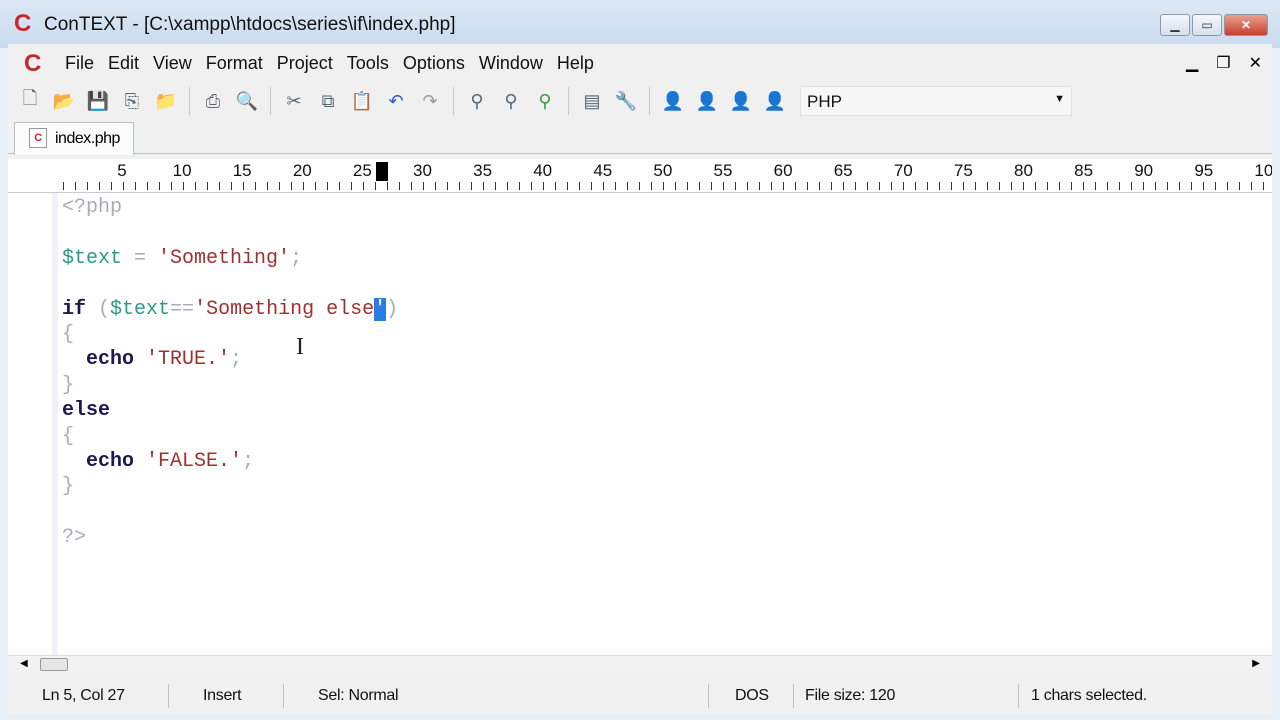  Describe the element at coordinates (640, 138) in the screenshot. I see `tab-bar: C index.php` at that location.